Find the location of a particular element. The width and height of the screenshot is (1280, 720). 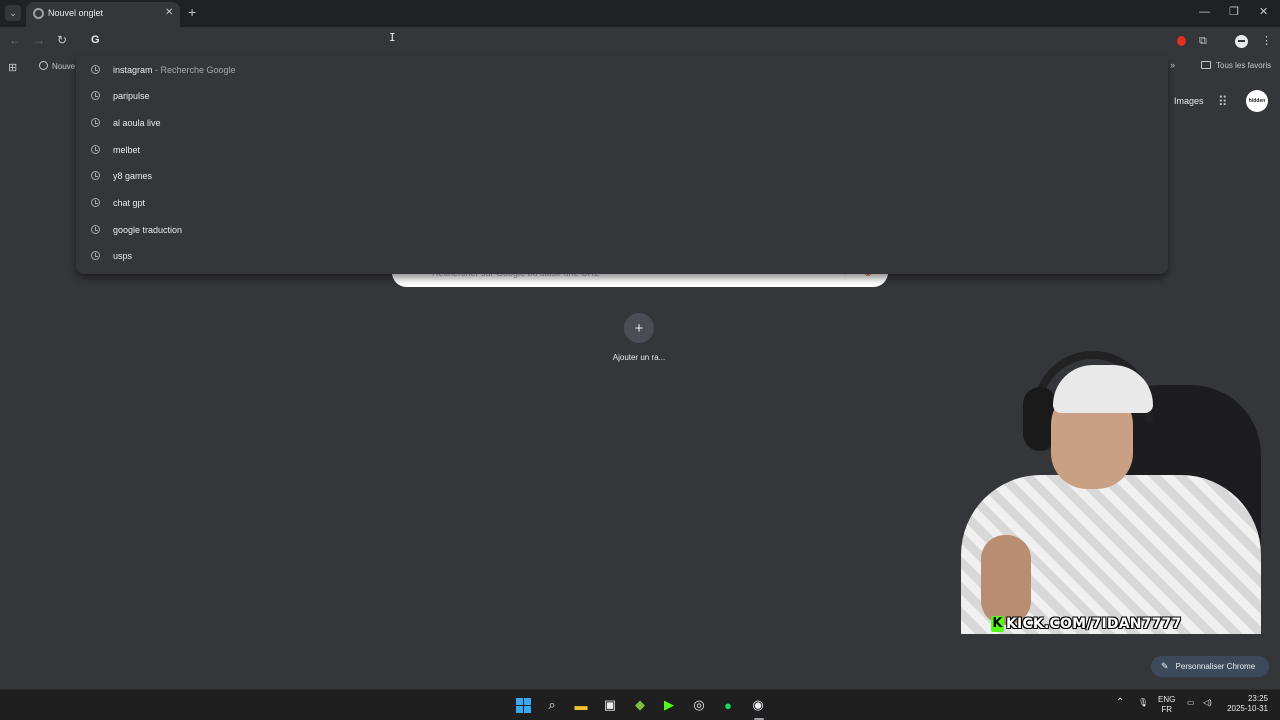

layers-app-icon: ◆ is located at coordinates (640, 705).